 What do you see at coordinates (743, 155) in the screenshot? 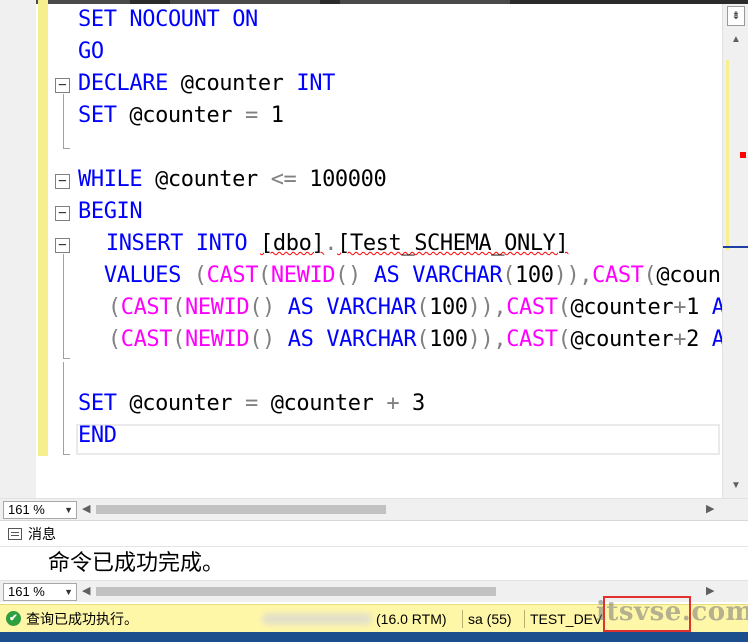
I see `scrollbar-error-marker` at bounding box center [743, 155].